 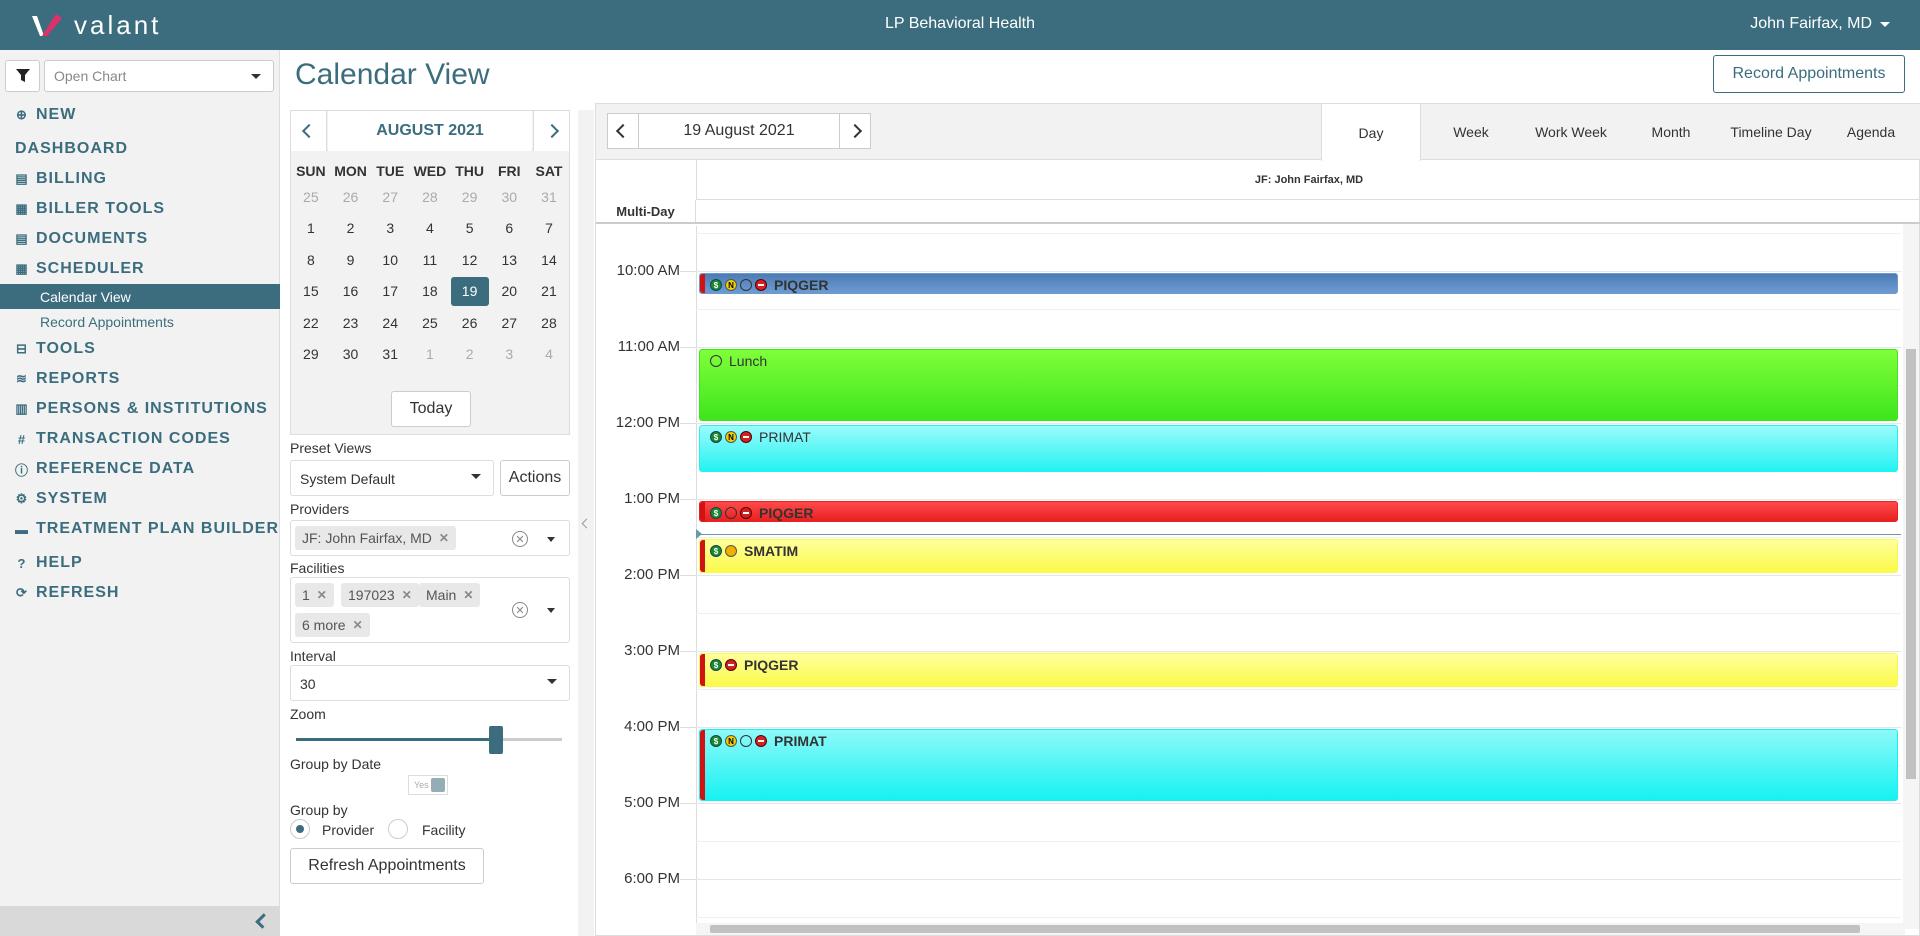 I want to click on calendar-day: 17, so click(x=390, y=291).